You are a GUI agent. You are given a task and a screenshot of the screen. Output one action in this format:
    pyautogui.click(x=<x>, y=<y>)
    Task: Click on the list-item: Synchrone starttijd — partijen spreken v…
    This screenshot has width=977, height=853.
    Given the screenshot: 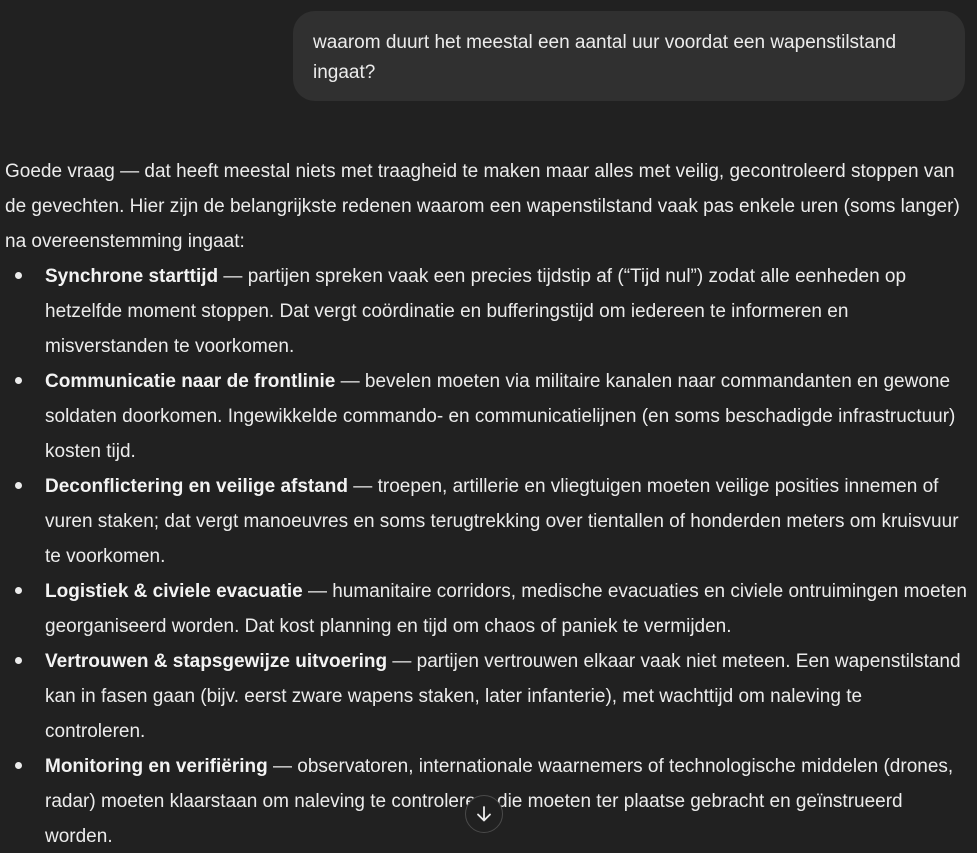 What is the action you would take?
    pyautogui.click(x=486, y=311)
    